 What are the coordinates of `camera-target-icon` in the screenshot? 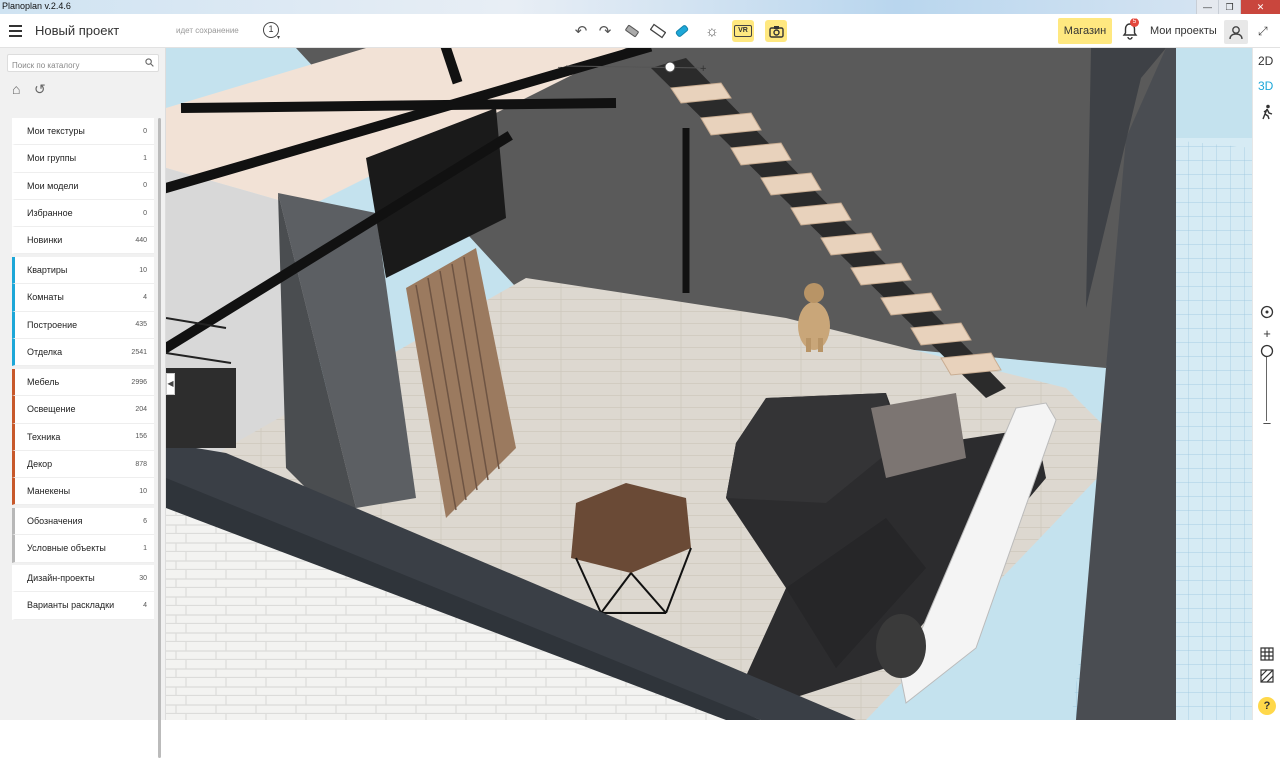 It's located at (1267, 312).